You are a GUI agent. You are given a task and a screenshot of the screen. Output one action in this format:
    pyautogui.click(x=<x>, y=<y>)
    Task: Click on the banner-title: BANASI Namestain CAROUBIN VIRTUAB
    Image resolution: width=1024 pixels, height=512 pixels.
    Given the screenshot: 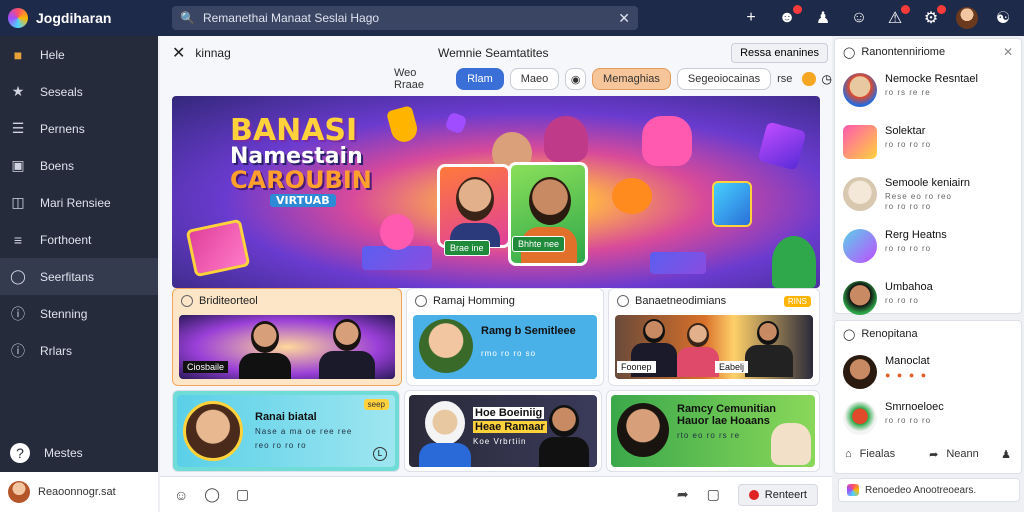 What is the action you would take?
    pyautogui.click(x=301, y=161)
    